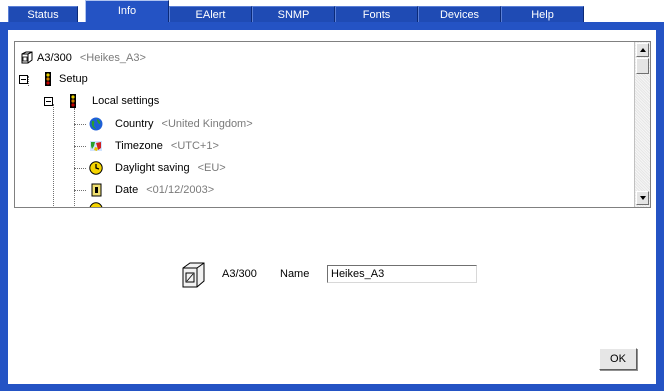 The width and height of the screenshot is (664, 391). I want to click on calendar-icon, so click(96, 190).